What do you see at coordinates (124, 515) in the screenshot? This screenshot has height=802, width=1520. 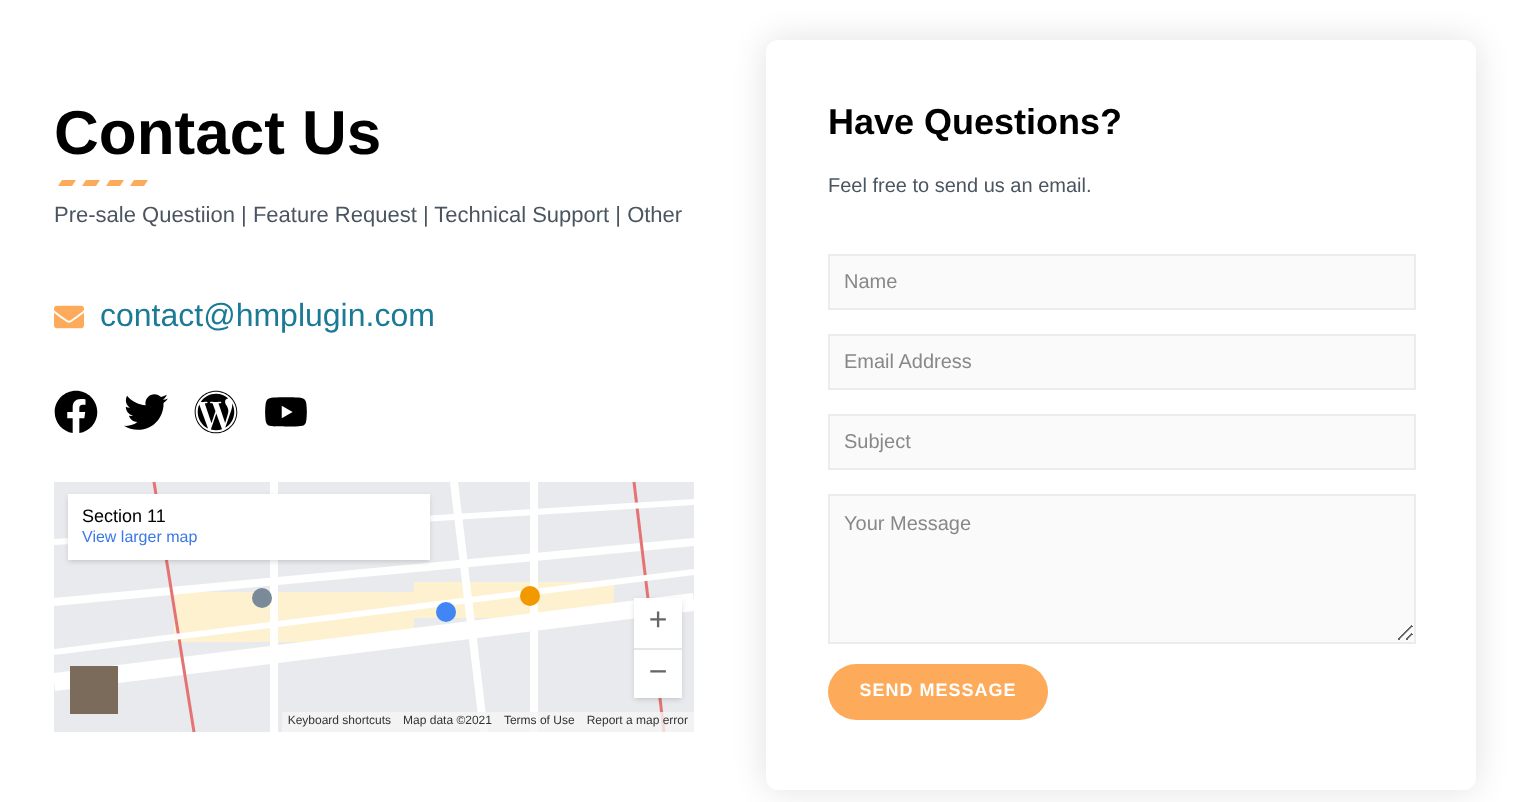 I see `place-name: Section 11` at bounding box center [124, 515].